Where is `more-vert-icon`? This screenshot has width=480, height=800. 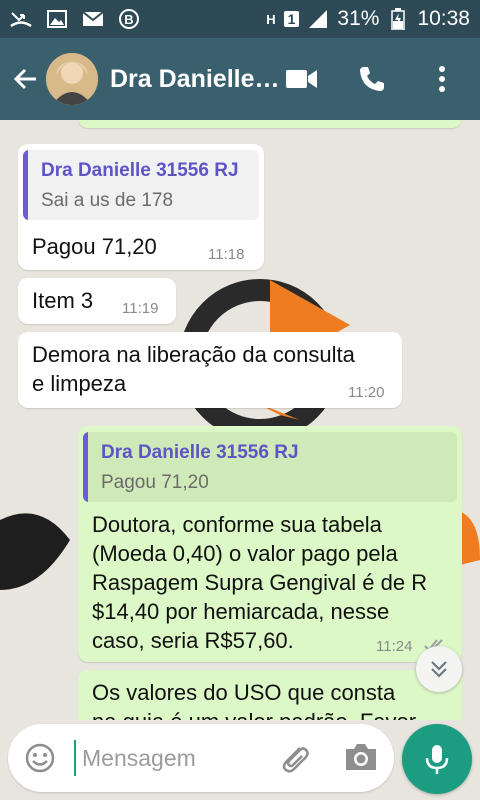
more-vert-icon is located at coordinates (442, 79).